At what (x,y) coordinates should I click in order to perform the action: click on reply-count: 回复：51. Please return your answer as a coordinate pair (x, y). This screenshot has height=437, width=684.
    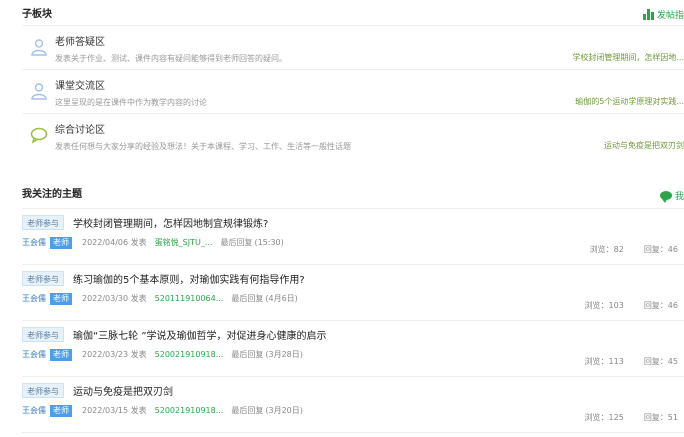
    Looking at the image, I should click on (660, 417).